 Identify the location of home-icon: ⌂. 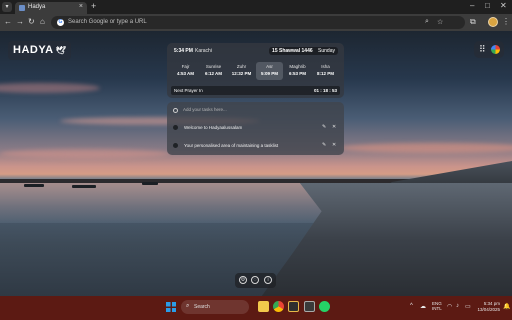
(42, 22).